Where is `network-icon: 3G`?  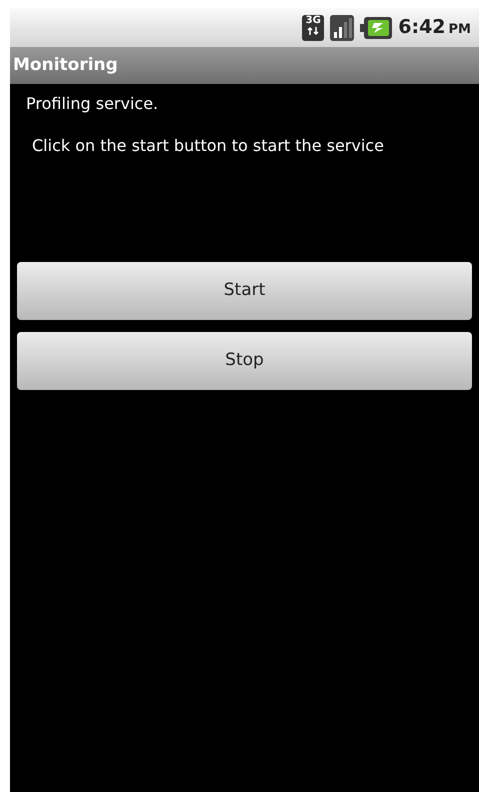 network-icon: 3G is located at coordinates (313, 27).